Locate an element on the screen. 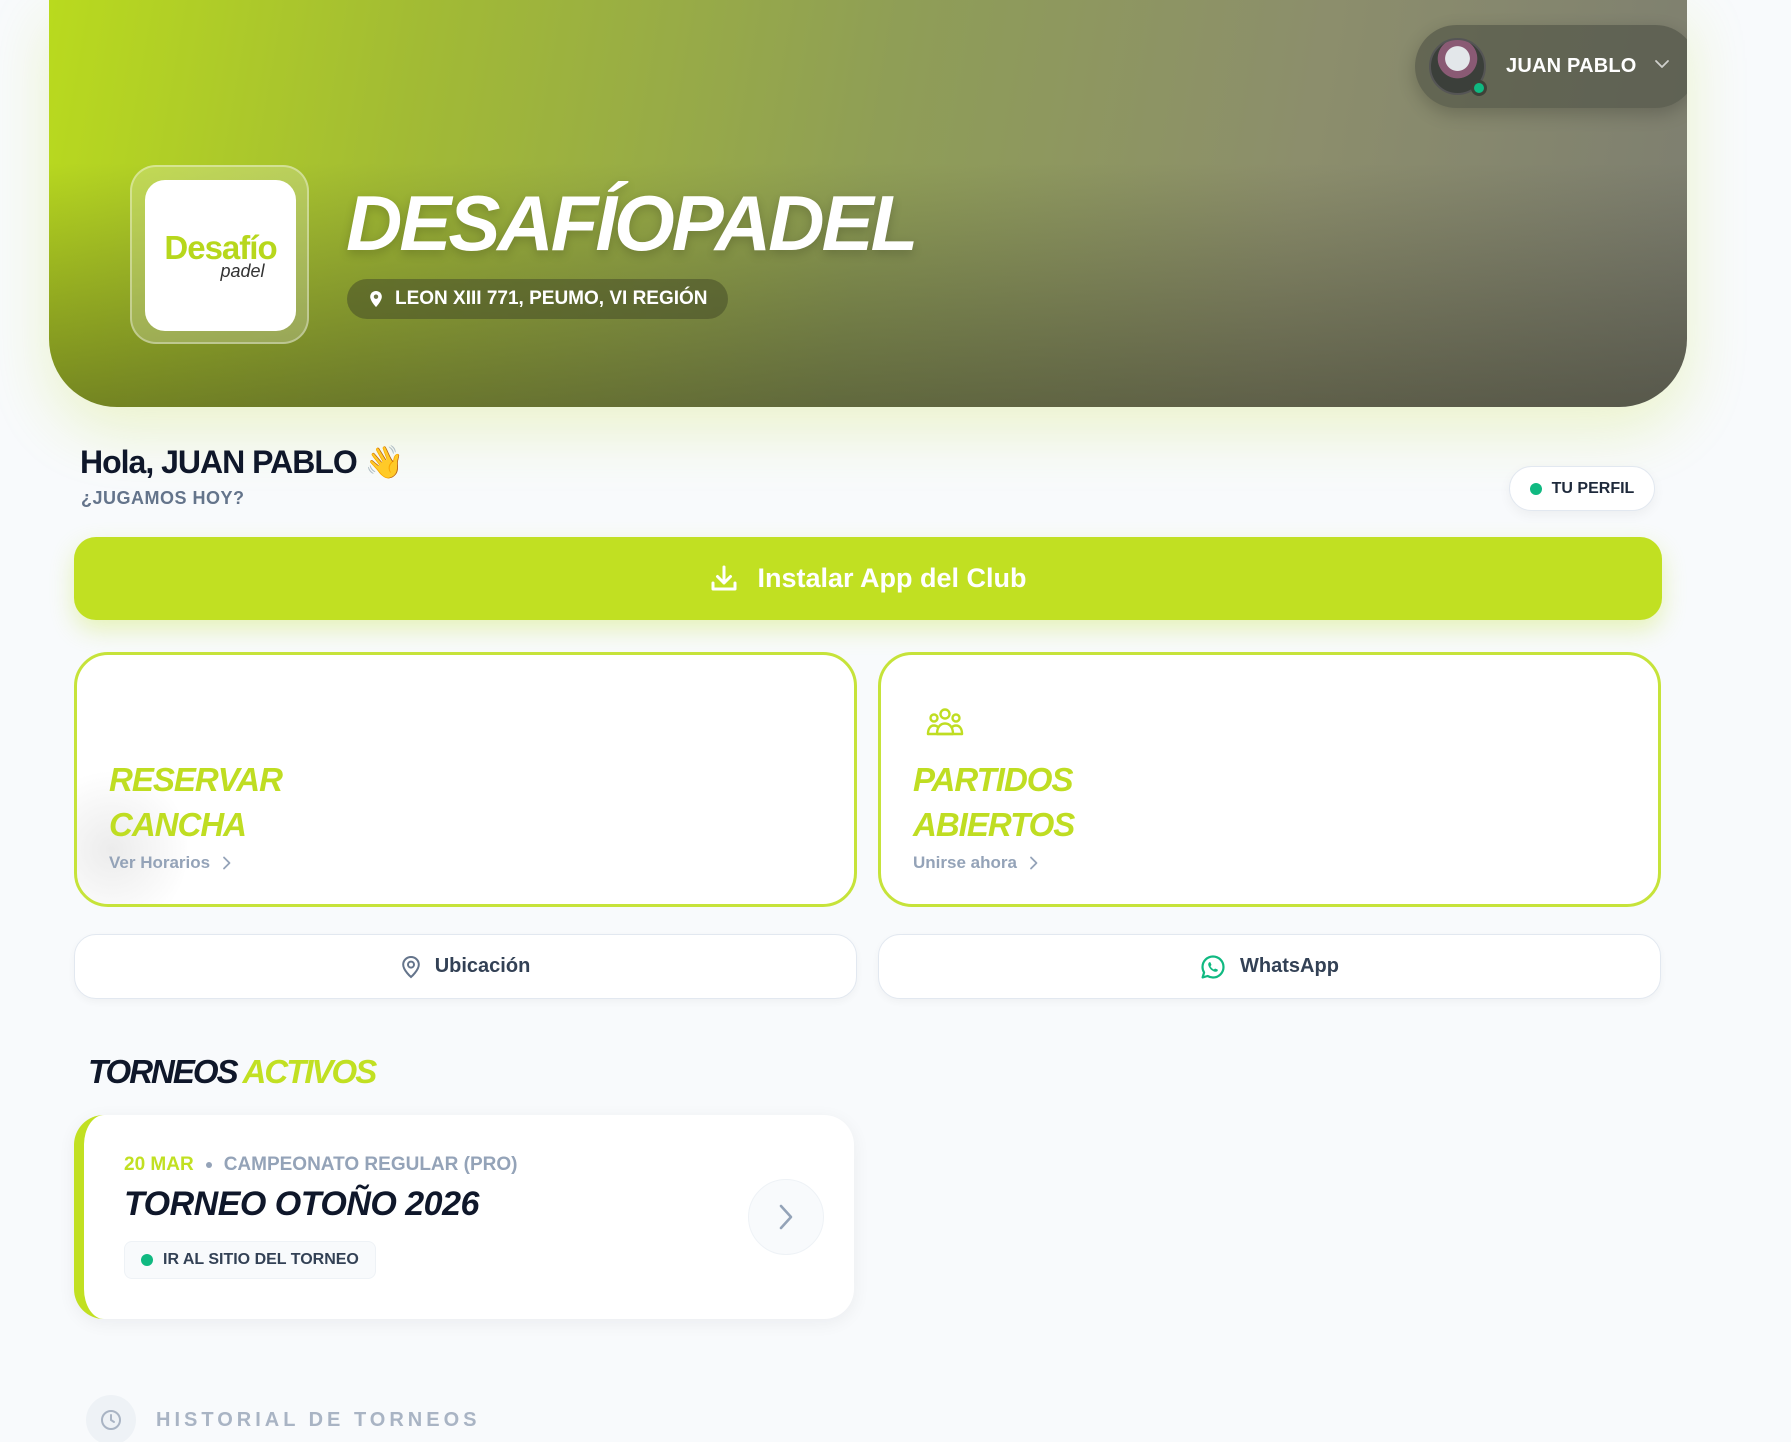  open-matches-card: PARTIDOS ABIERTOS Unirse ahora is located at coordinates (1269, 779).